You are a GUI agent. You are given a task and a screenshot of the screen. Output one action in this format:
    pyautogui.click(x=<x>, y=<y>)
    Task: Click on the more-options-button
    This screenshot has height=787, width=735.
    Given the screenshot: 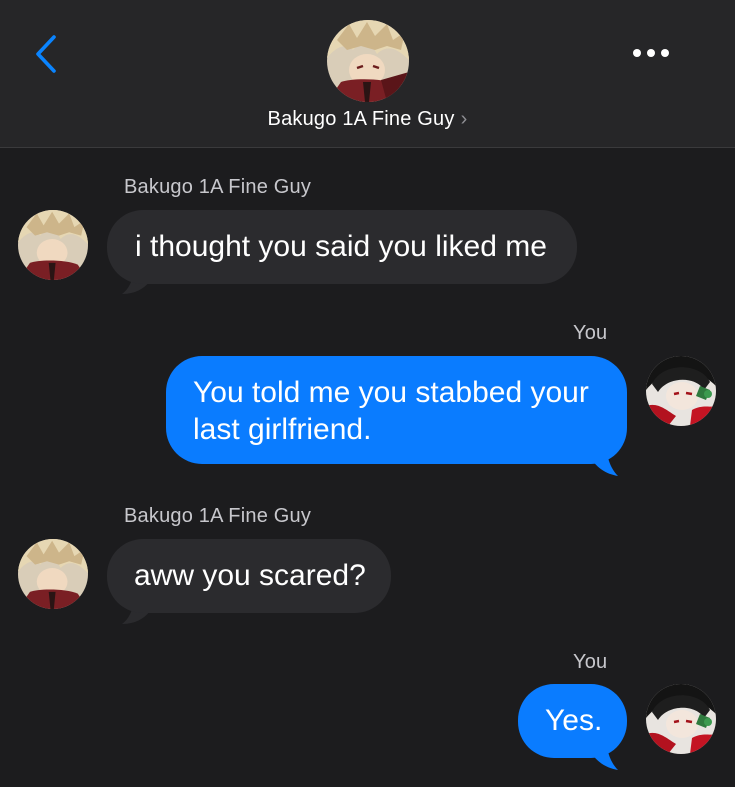 What is the action you would take?
    pyautogui.click(x=651, y=53)
    